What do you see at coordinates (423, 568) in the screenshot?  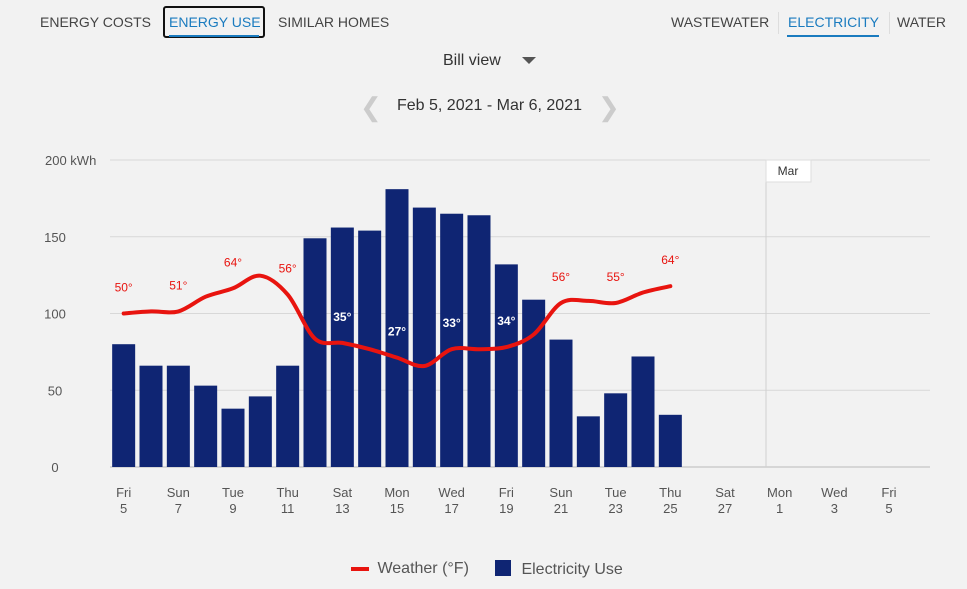 I see `legend-weather-label: Weather (°F)` at bounding box center [423, 568].